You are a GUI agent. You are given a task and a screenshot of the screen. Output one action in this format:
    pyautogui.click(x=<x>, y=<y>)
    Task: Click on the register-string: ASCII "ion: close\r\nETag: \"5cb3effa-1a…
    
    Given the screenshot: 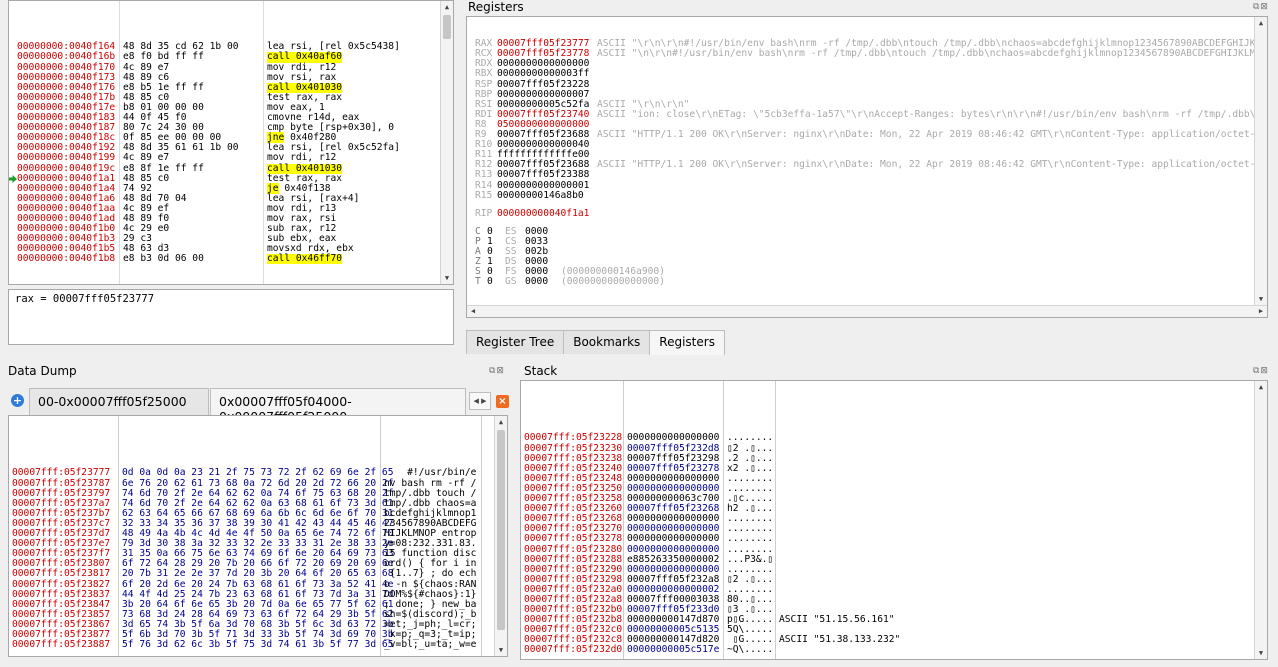 What is the action you would take?
    pyautogui.click(x=926, y=114)
    